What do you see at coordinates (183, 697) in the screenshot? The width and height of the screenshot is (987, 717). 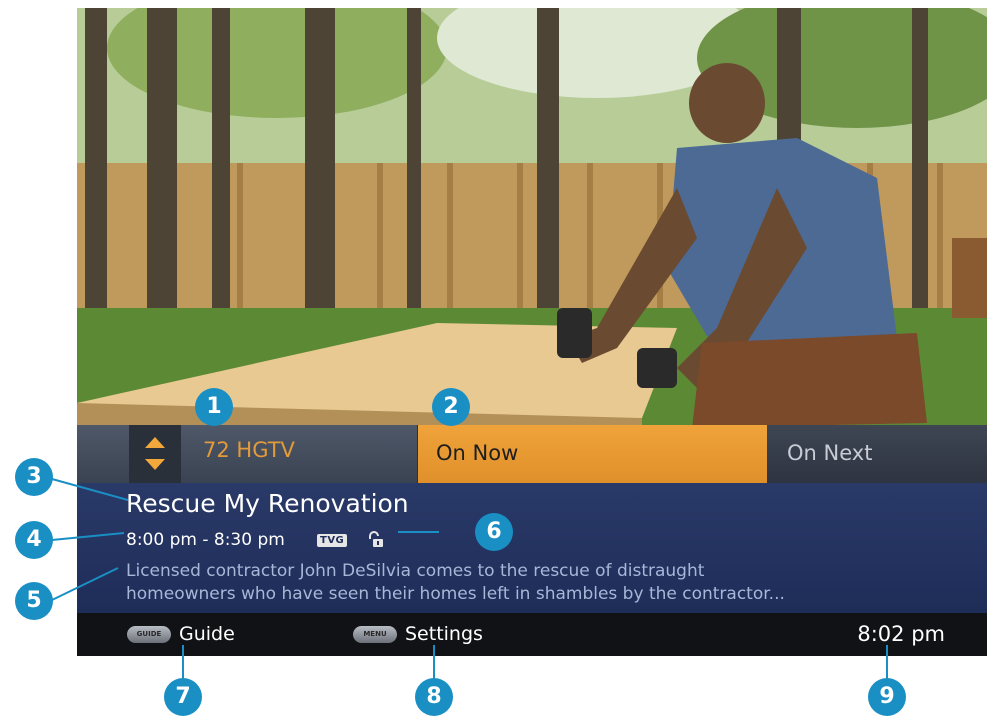 I see `callout-badge: 7` at bounding box center [183, 697].